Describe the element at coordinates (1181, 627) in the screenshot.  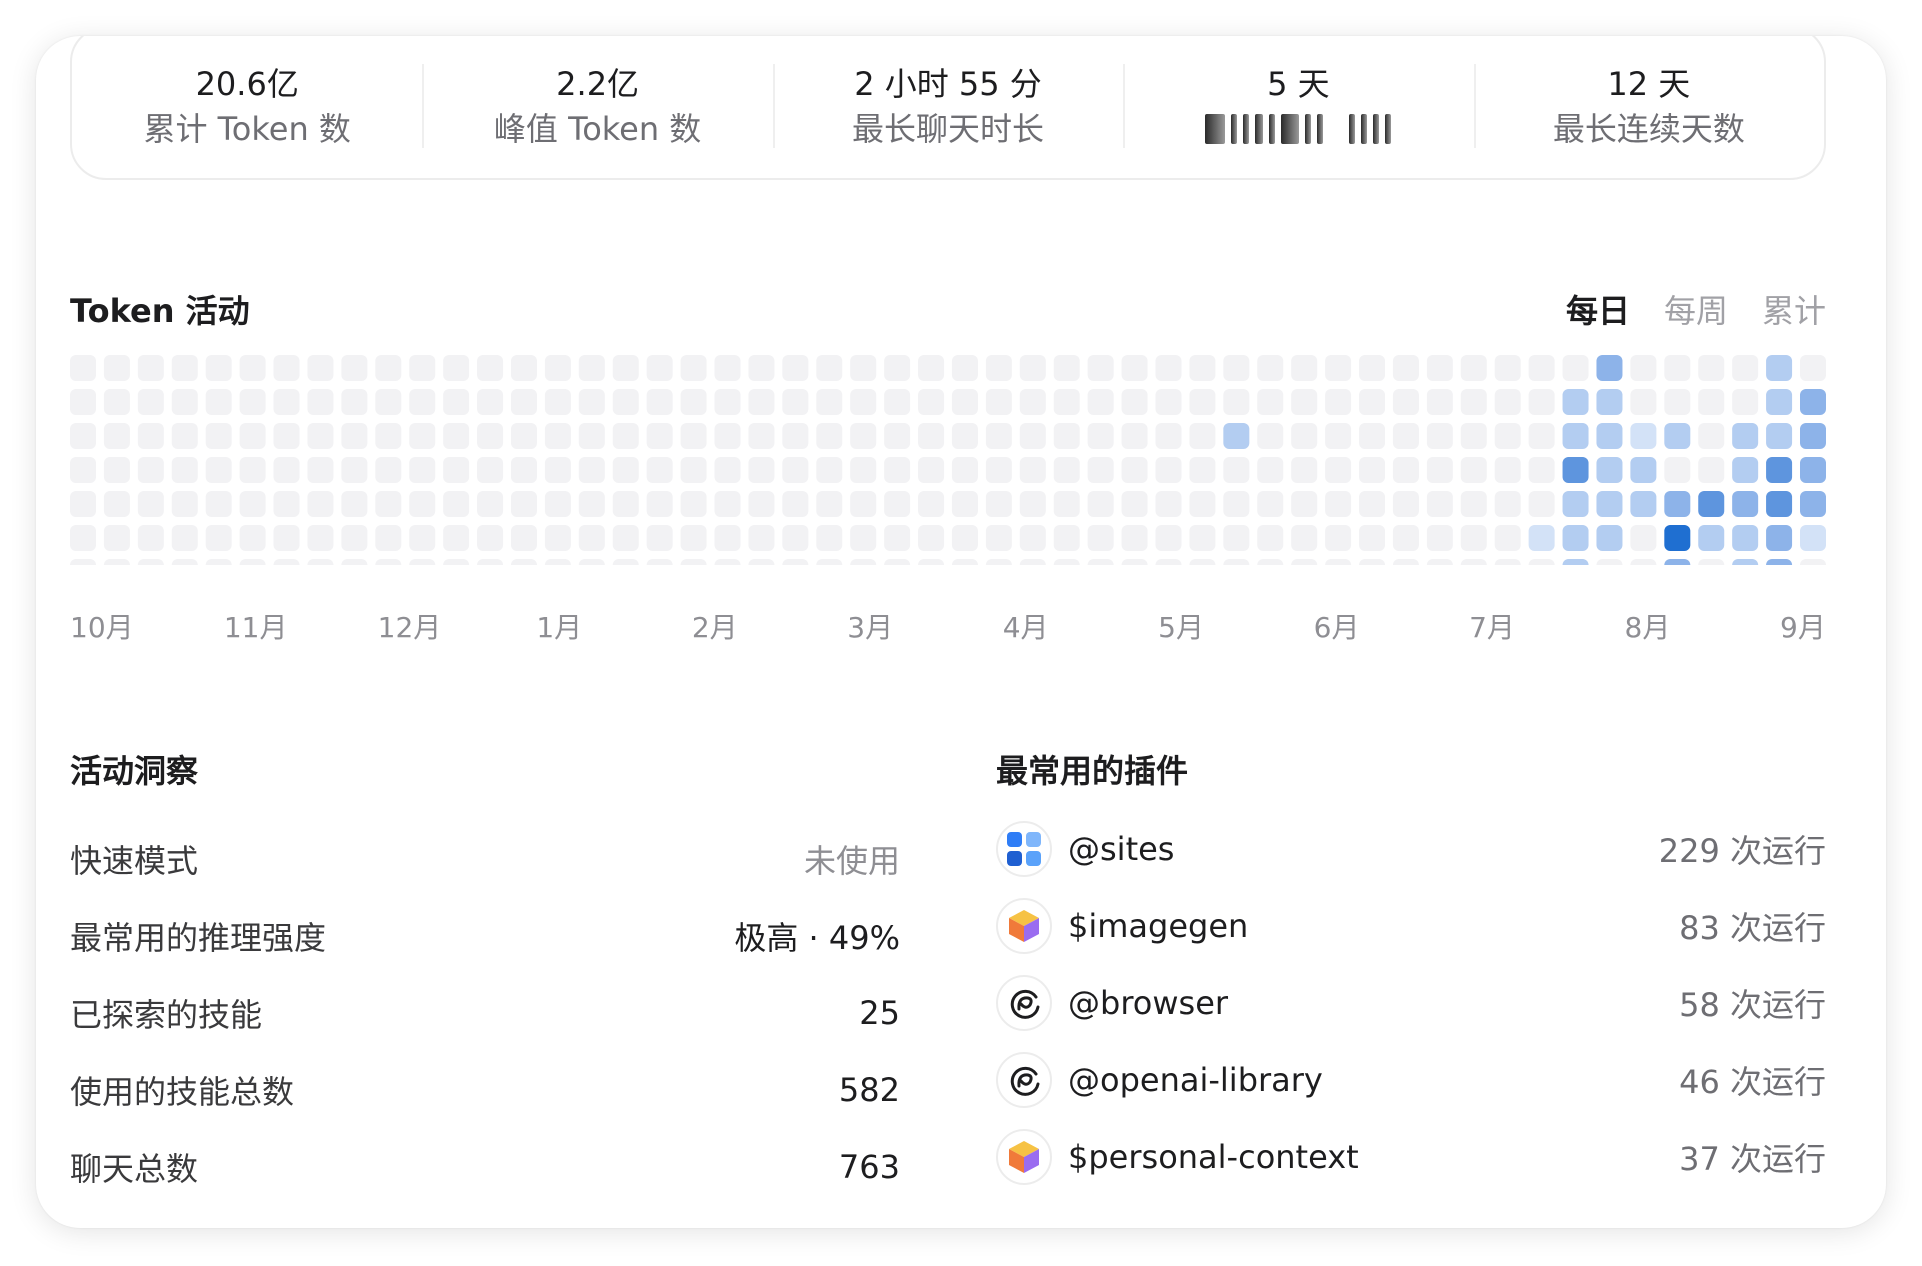
I see `month-label: 5月` at that location.